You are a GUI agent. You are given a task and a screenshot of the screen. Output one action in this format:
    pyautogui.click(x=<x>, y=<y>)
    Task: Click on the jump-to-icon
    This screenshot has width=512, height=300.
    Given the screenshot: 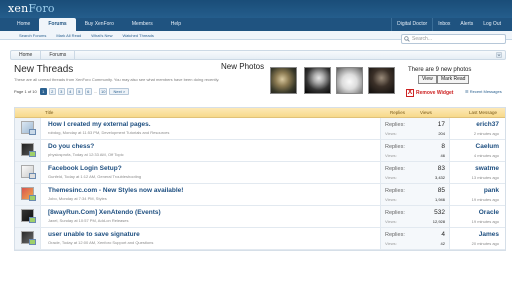 What is the action you would take?
    pyautogui.click(x=499, y=55)
    